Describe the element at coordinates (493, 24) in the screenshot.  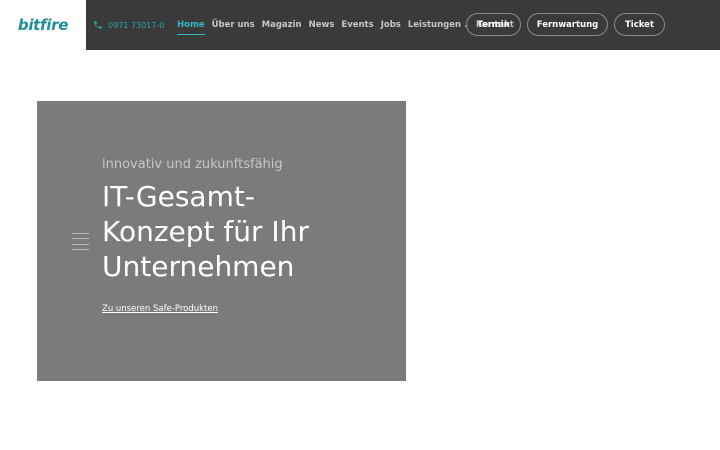
I see `termin-button: Termin` at that location.